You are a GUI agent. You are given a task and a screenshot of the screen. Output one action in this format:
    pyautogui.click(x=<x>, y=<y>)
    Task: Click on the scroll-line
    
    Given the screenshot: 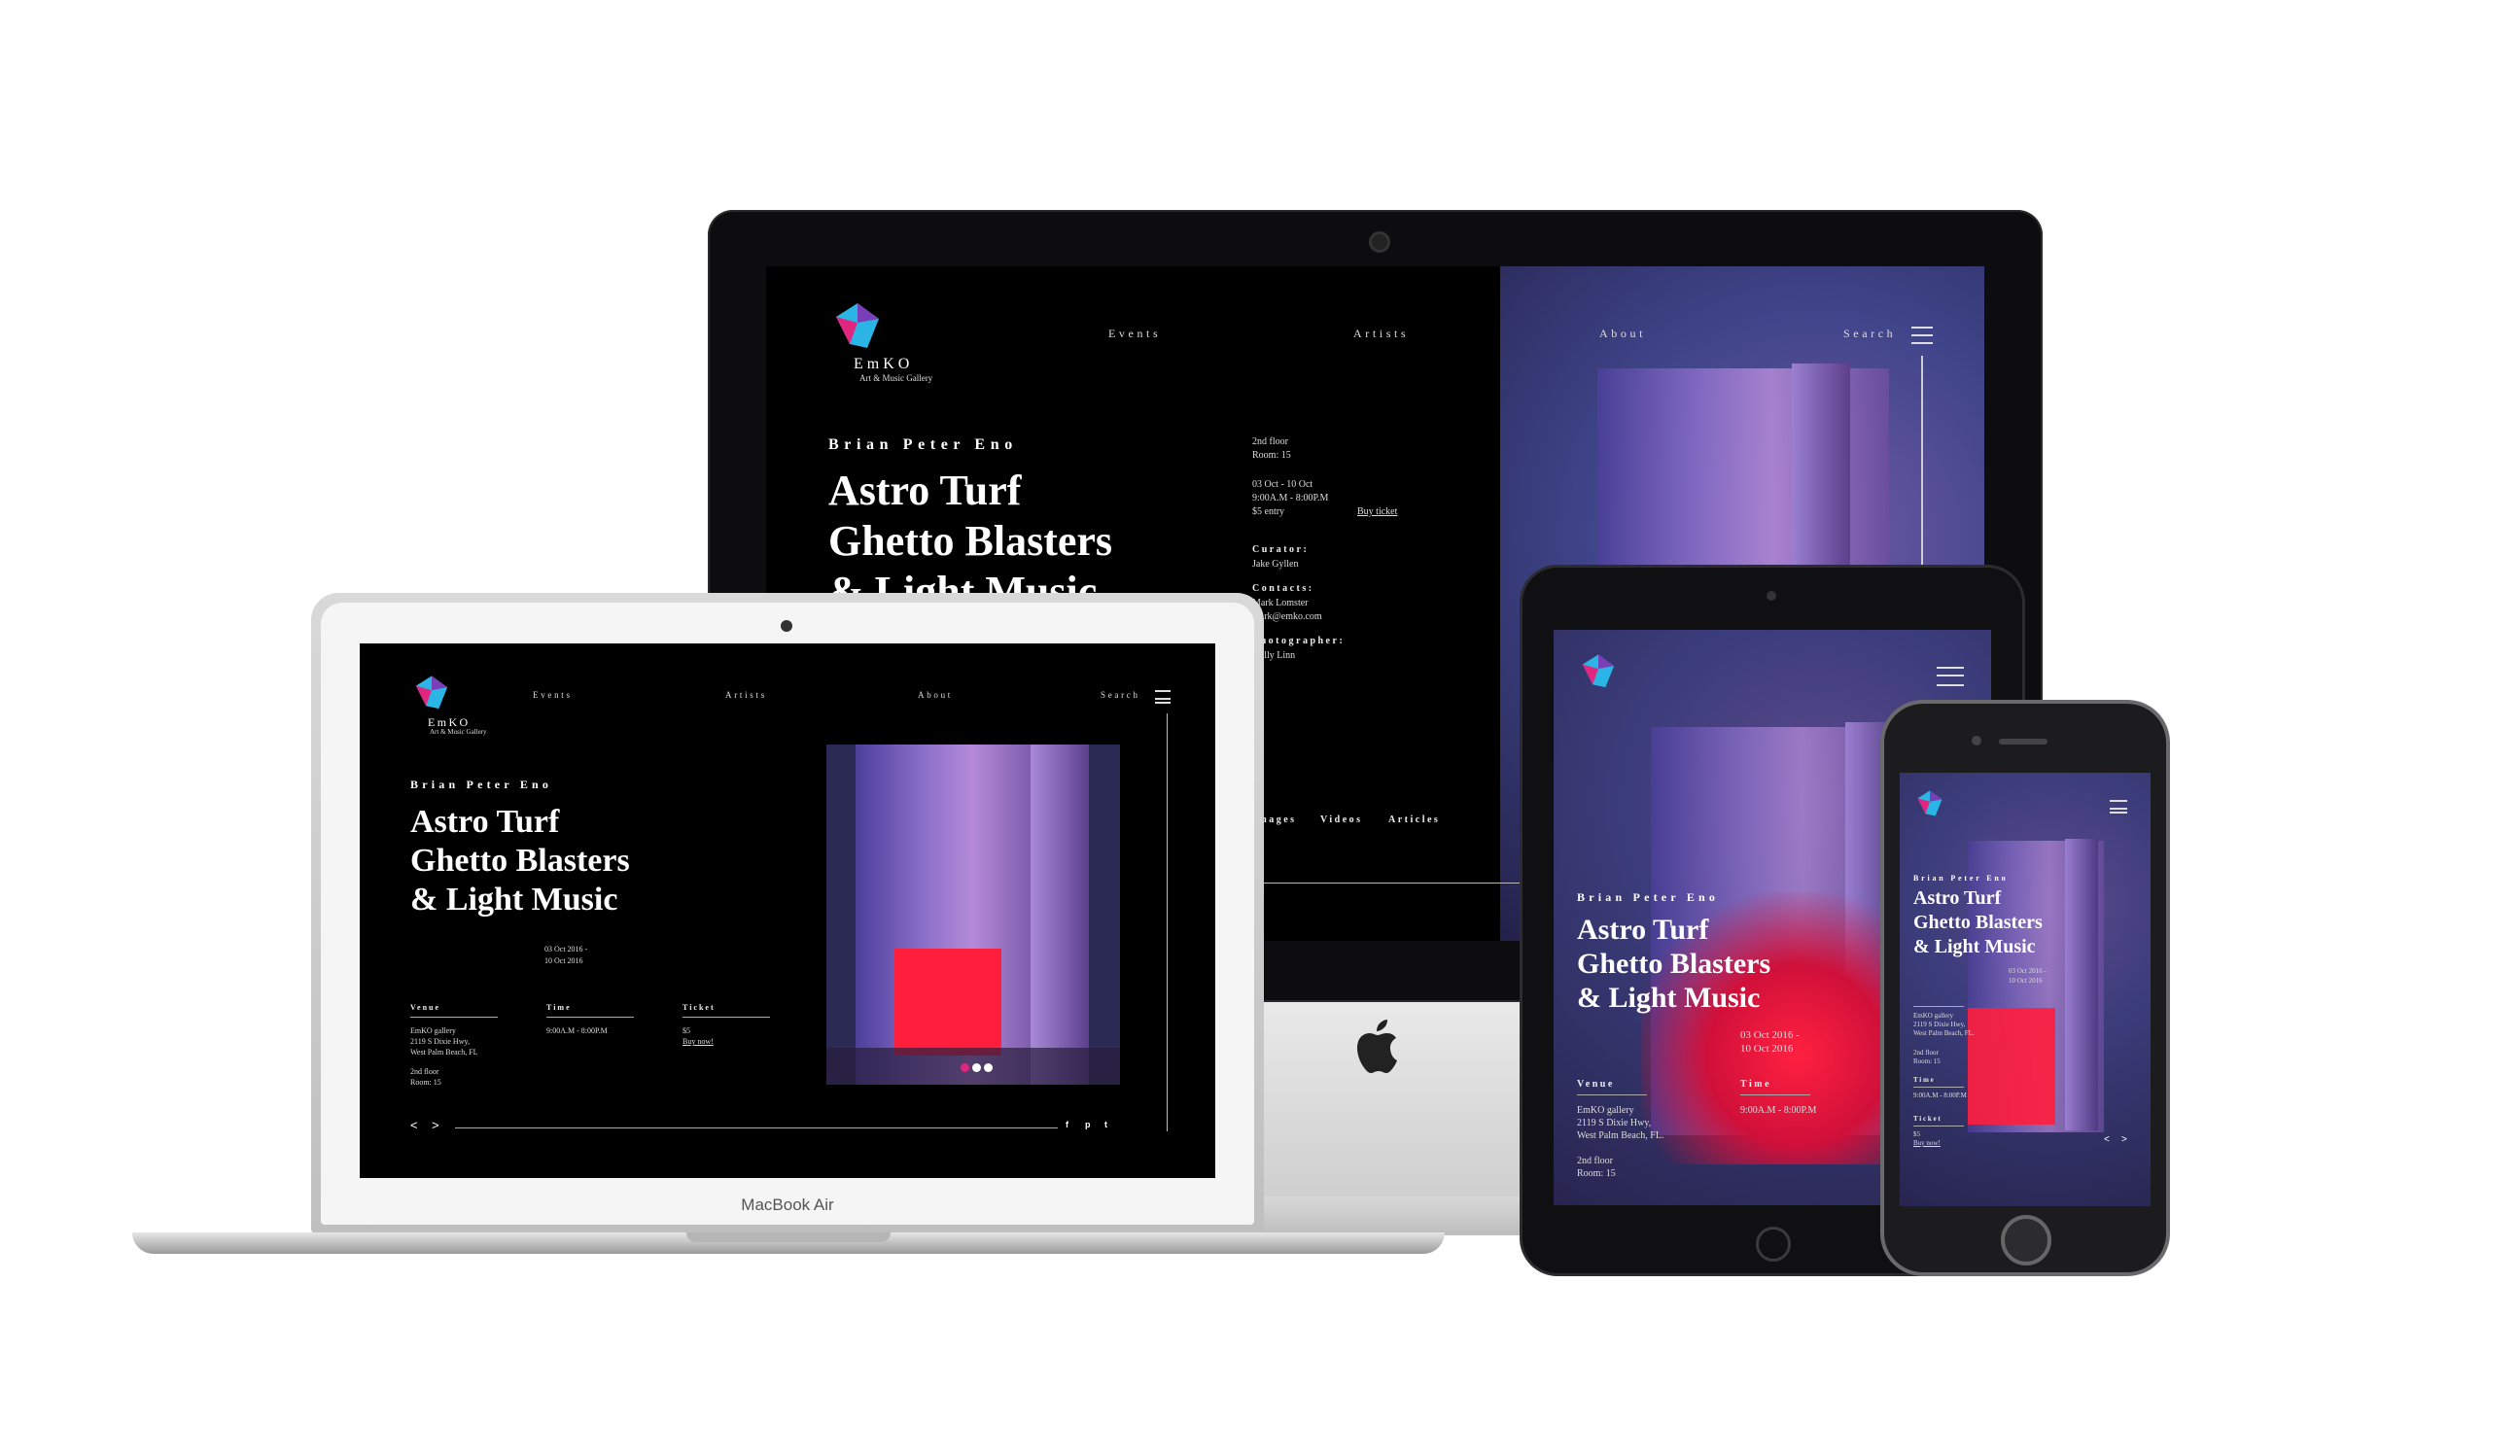 What is the action you would take?
    pyautogui.click(x=1167, y=922)
    